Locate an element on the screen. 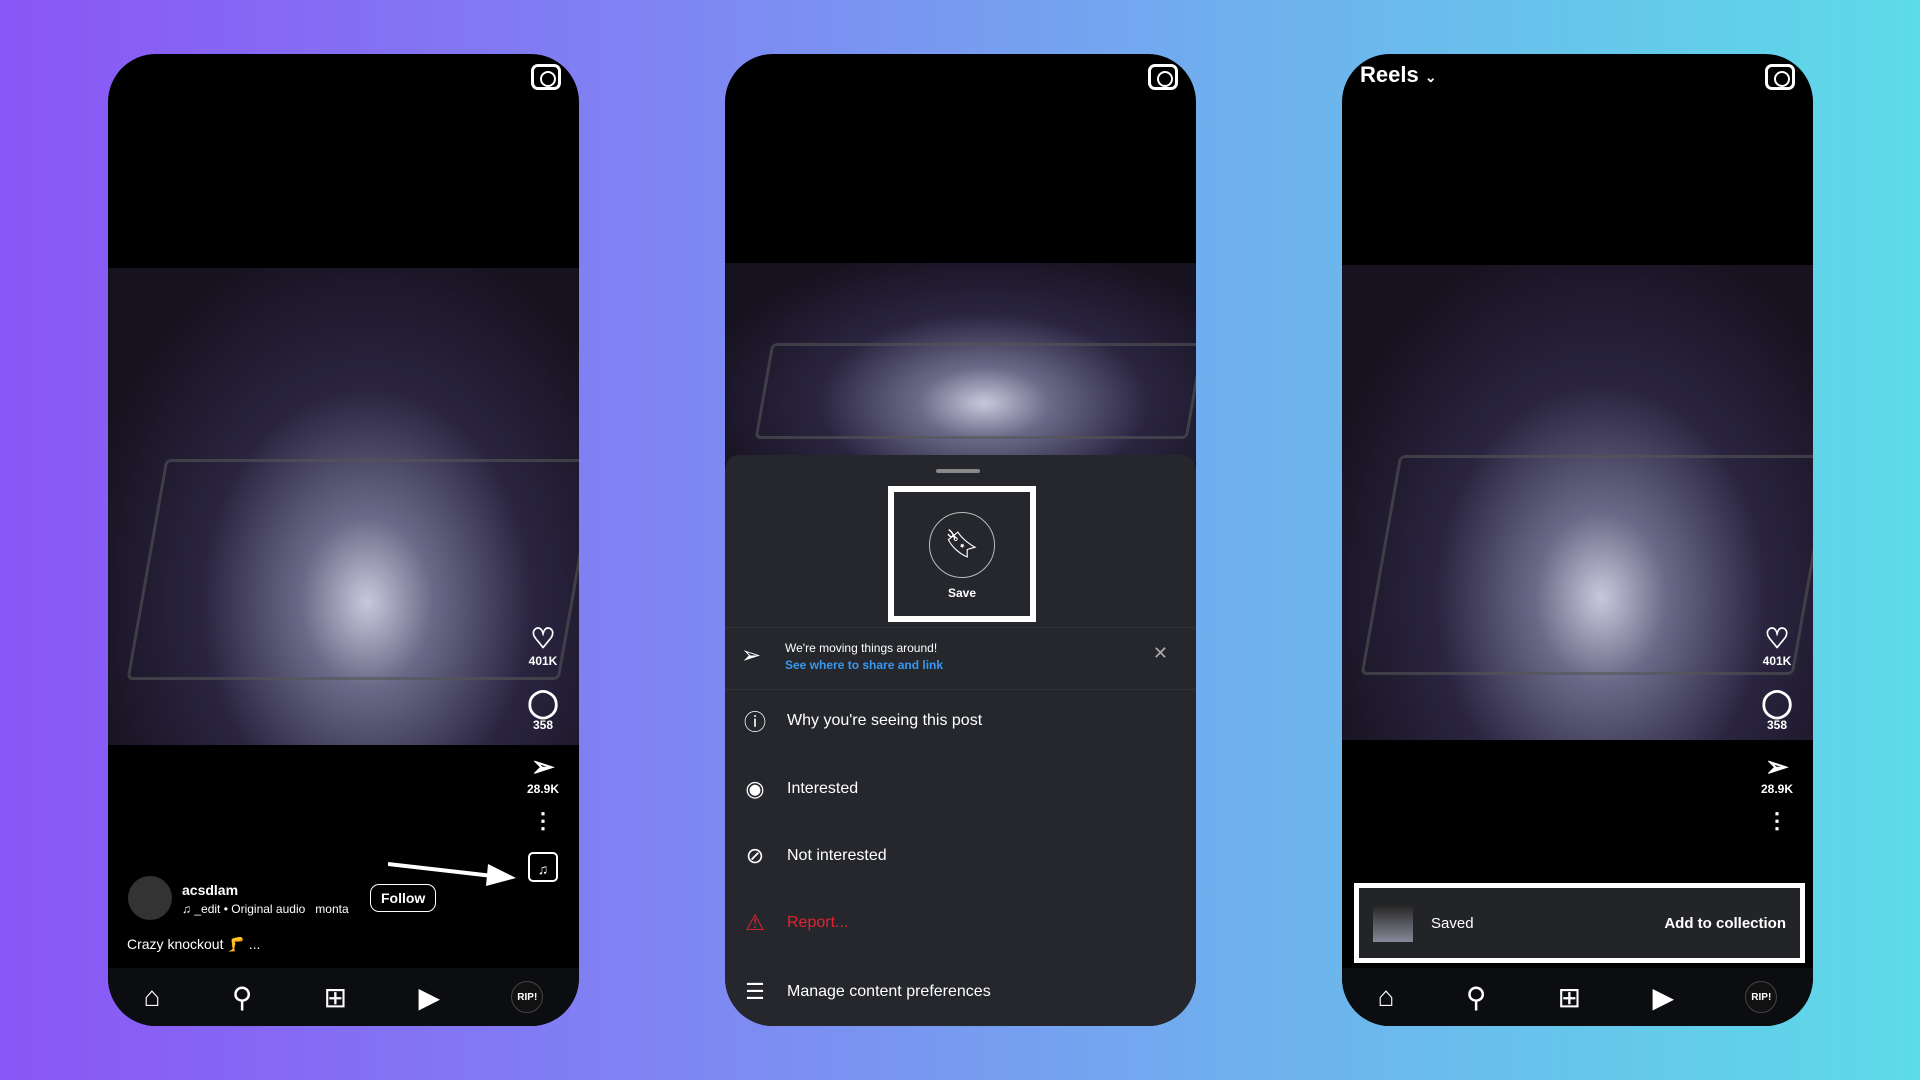  action-column: ♡ 401K ◯ 358 ➢ 28.9K ⋮ is located at coordinates (1777, 730).